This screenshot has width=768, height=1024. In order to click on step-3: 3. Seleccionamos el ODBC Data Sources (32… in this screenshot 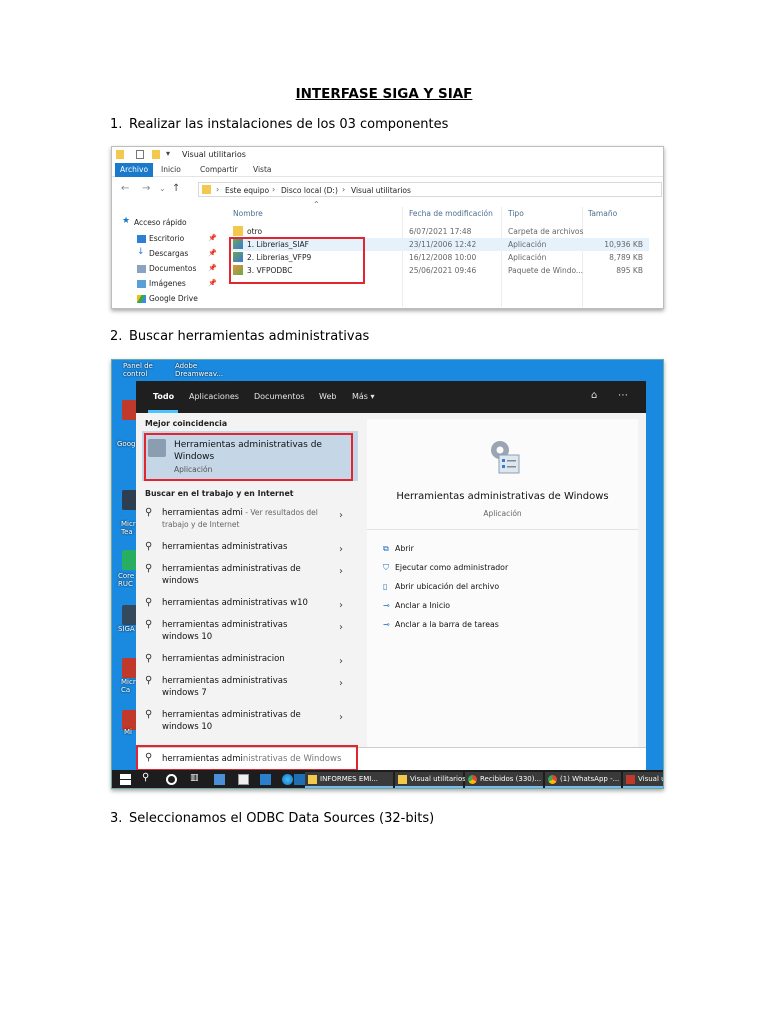, I will do `click(272, 818)`.